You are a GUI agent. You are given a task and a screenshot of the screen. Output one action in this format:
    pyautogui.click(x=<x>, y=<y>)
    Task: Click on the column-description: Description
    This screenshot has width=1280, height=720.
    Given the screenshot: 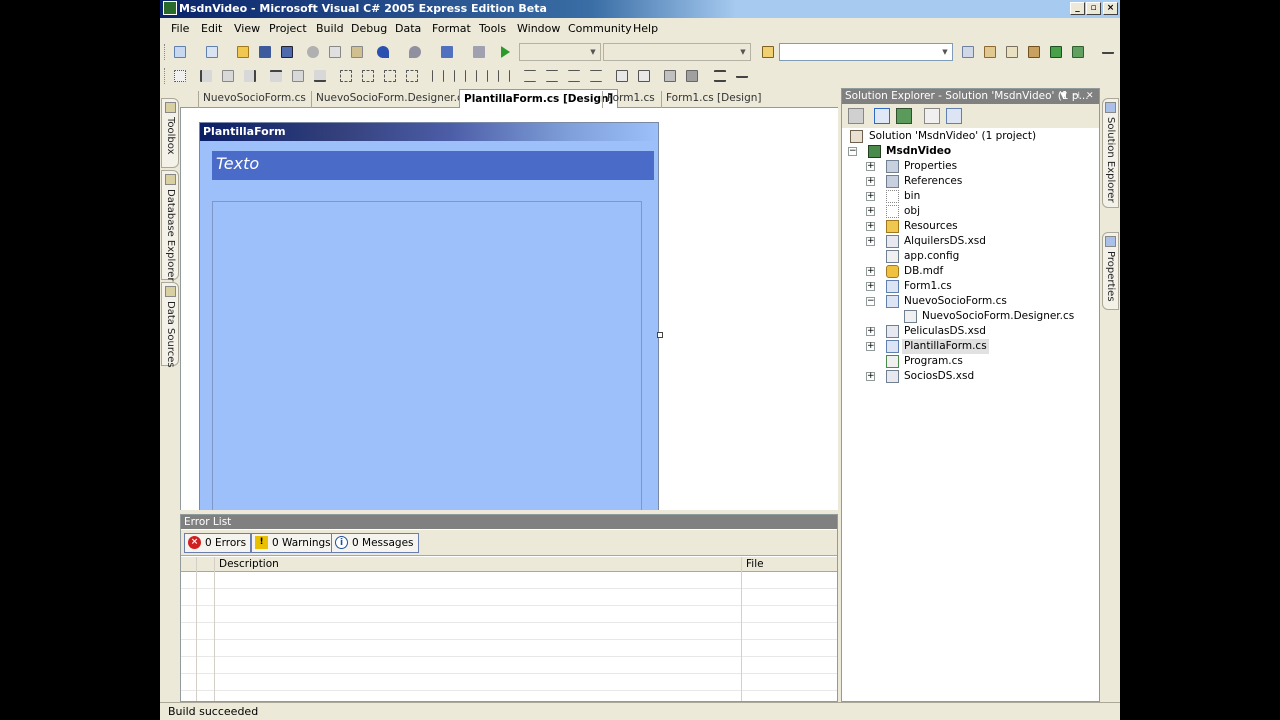 What is the action you would take?
    pyautogui.click(x=249, y=564)
    